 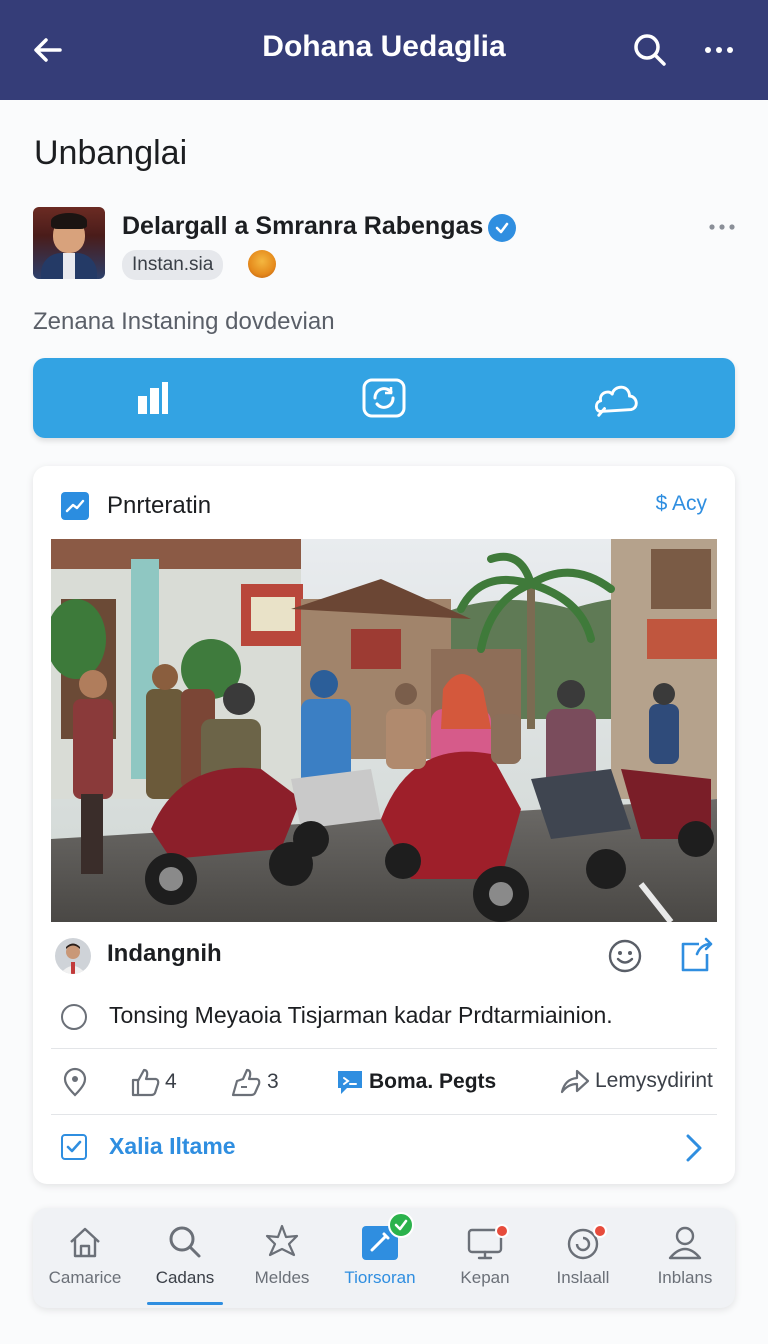 What do you see at coordinates (693, 1148) in the screenshot?
I see `chevron-right-icon` at bounding box center [693, 1148].